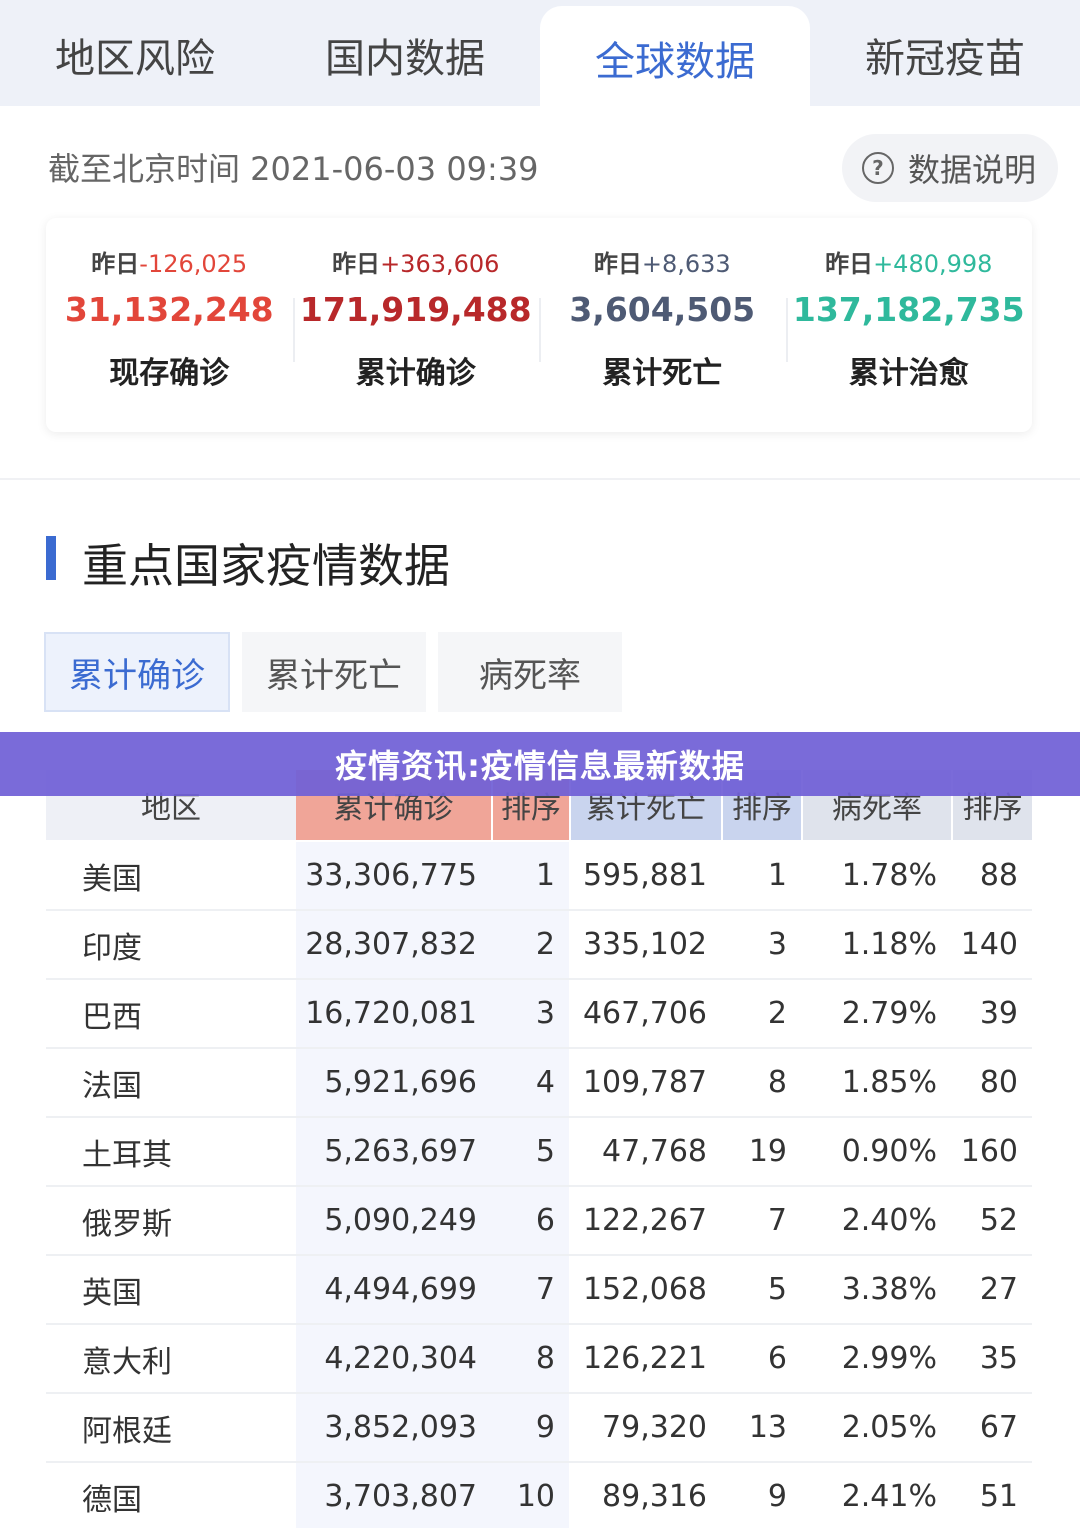 This screenshot has height=1528, width=1080. What do you see at coordinates (971, 170) in the screenshot?
I see `data-note-label: 数据说明` at bounding box center [971, 170].